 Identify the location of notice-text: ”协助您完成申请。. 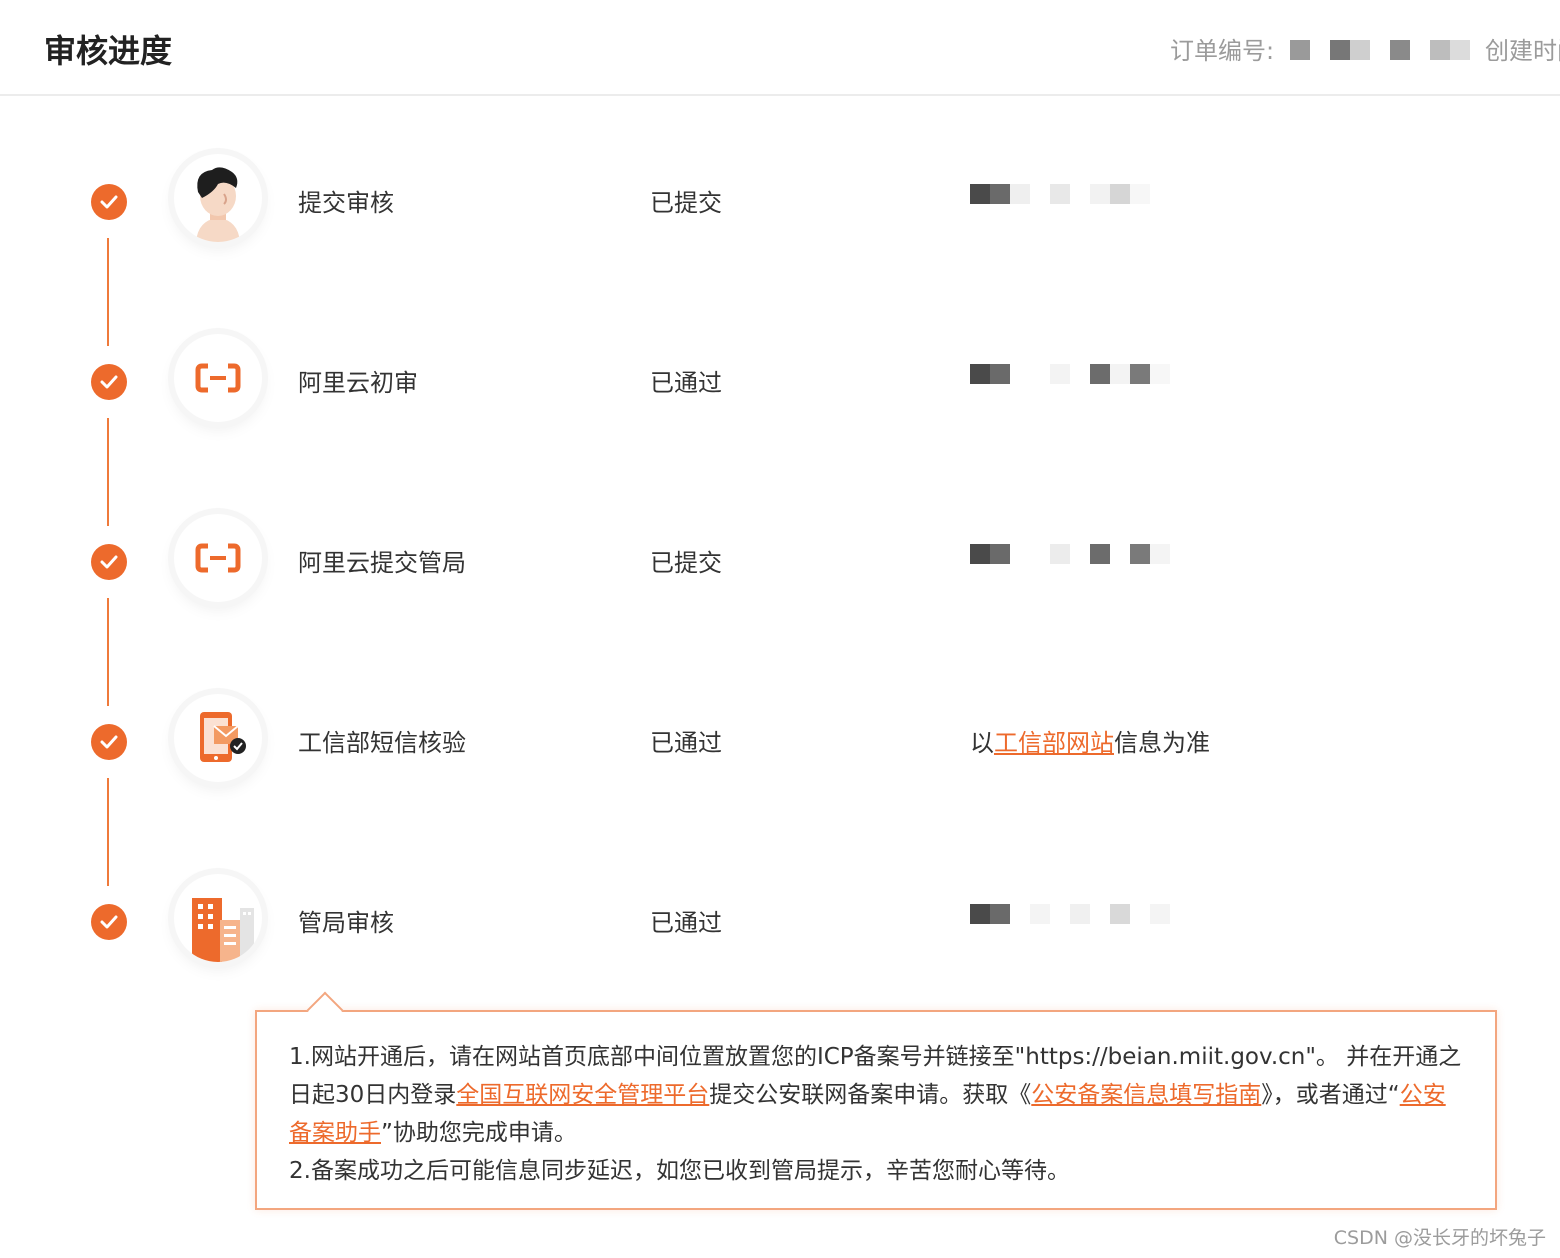
(479, 1133).